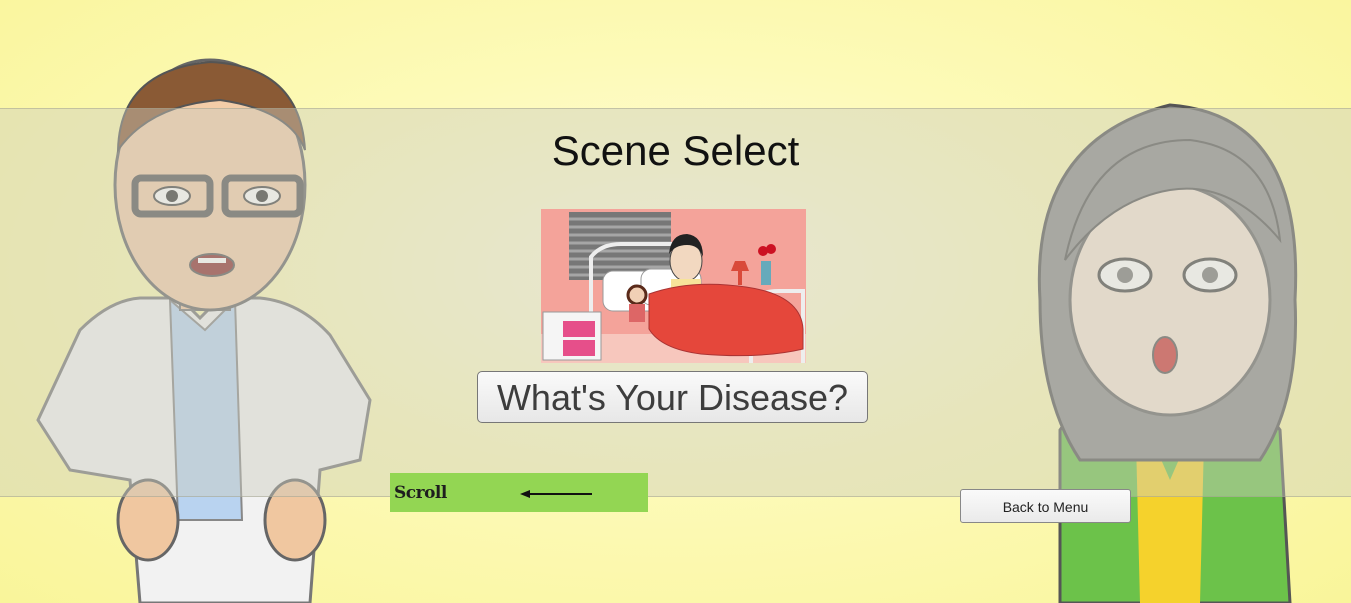 Image resolution: width=1351 pixels, height=603 pixels. I want to click on back-to-menu-button: Back to Menu, so click(1045, 506).